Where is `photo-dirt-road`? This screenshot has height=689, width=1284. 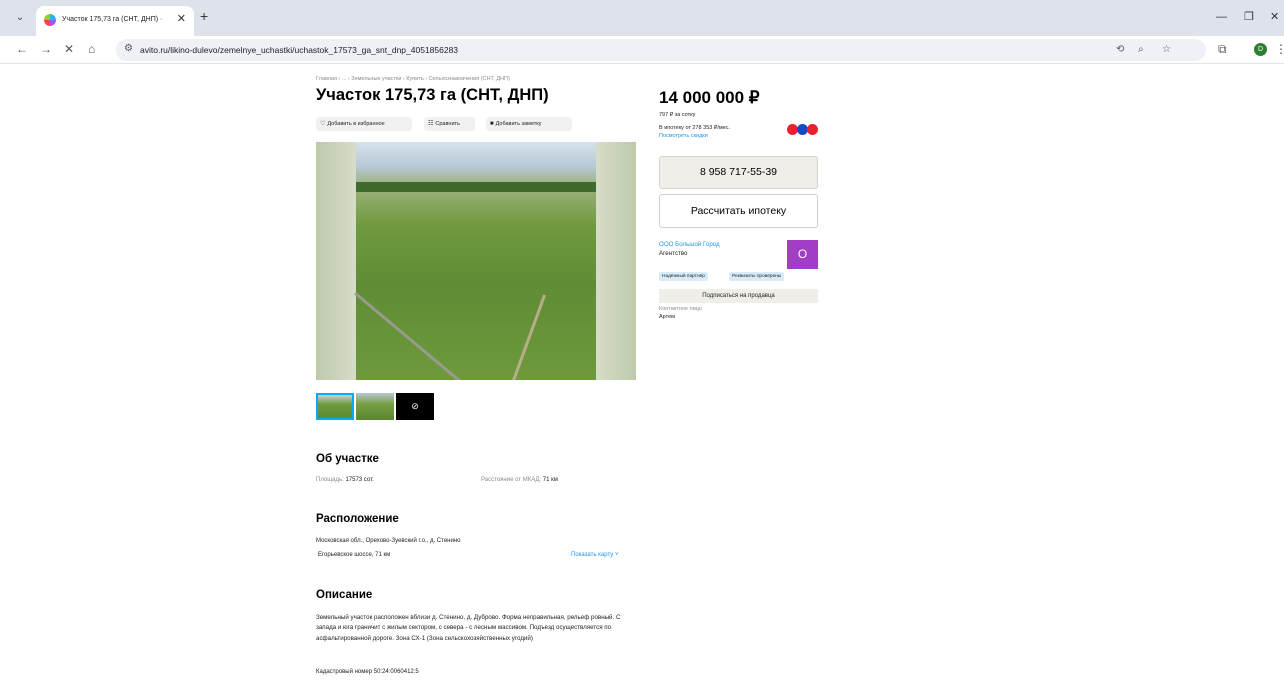
photo-dirt-road is located at coordinates (527, 337).